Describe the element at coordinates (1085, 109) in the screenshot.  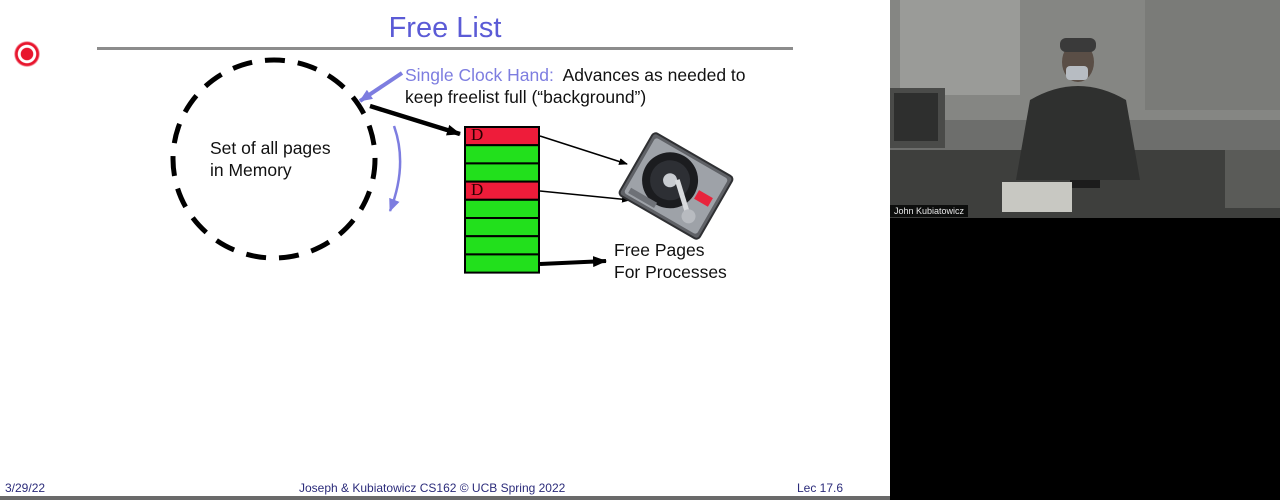
I see `speaker-video-frame` at that location.